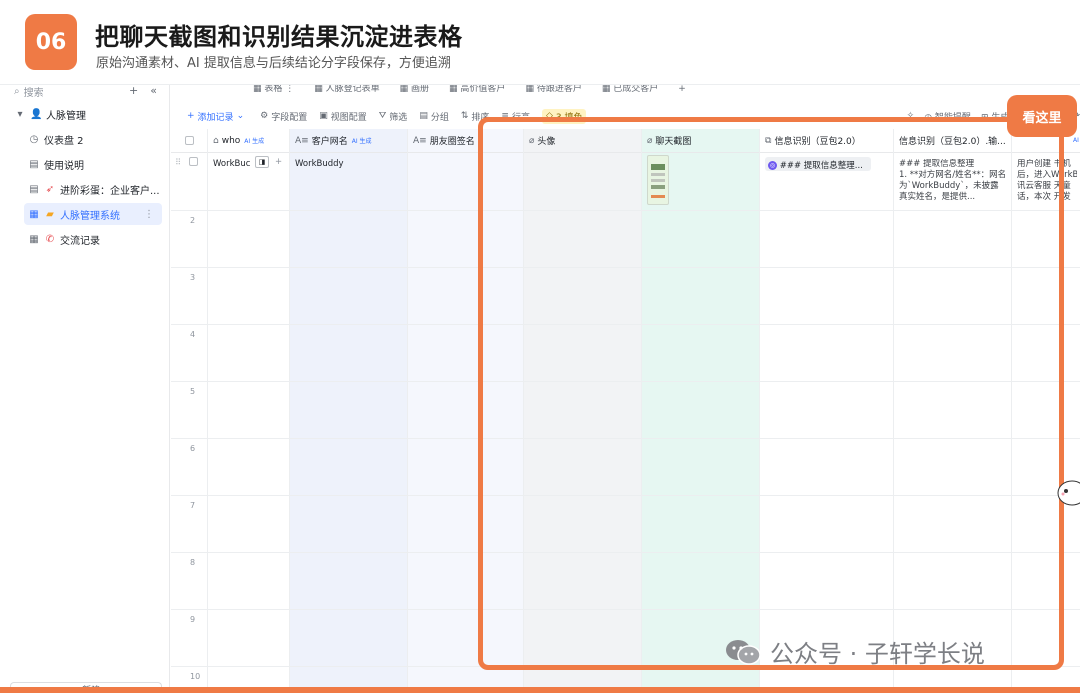  What do you see at coordinates (33, 93) in the screenshot?
I see `search-placeholder: 搜索` at bounding box center [33, 93].